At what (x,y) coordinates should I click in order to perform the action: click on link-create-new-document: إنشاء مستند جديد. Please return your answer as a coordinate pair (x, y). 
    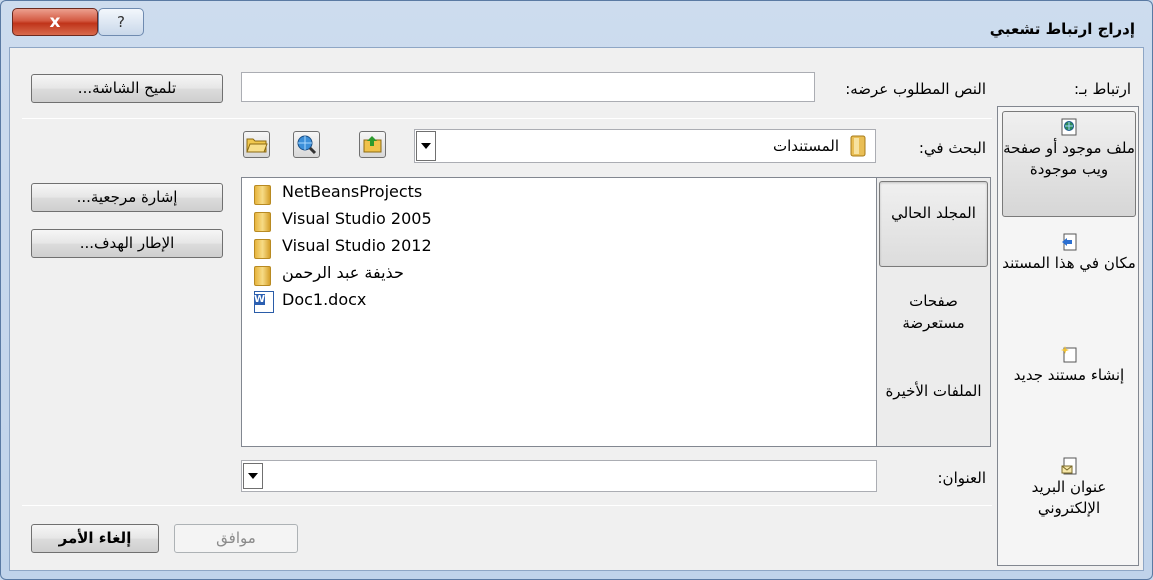
    Looking at the image, I should click on (1069, 390).